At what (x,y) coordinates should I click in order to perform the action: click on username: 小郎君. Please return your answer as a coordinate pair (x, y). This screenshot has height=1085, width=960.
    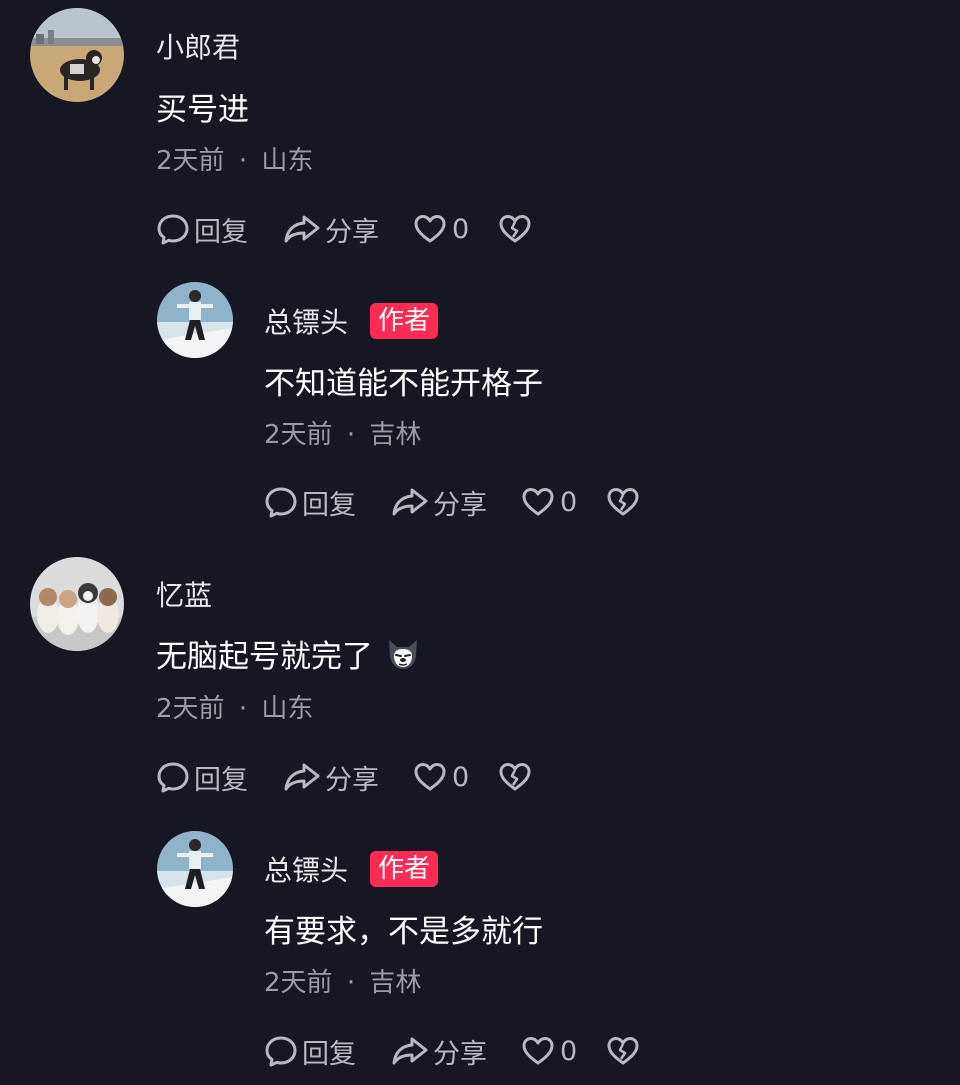
    Looking at the image, I should click on (198, 46).